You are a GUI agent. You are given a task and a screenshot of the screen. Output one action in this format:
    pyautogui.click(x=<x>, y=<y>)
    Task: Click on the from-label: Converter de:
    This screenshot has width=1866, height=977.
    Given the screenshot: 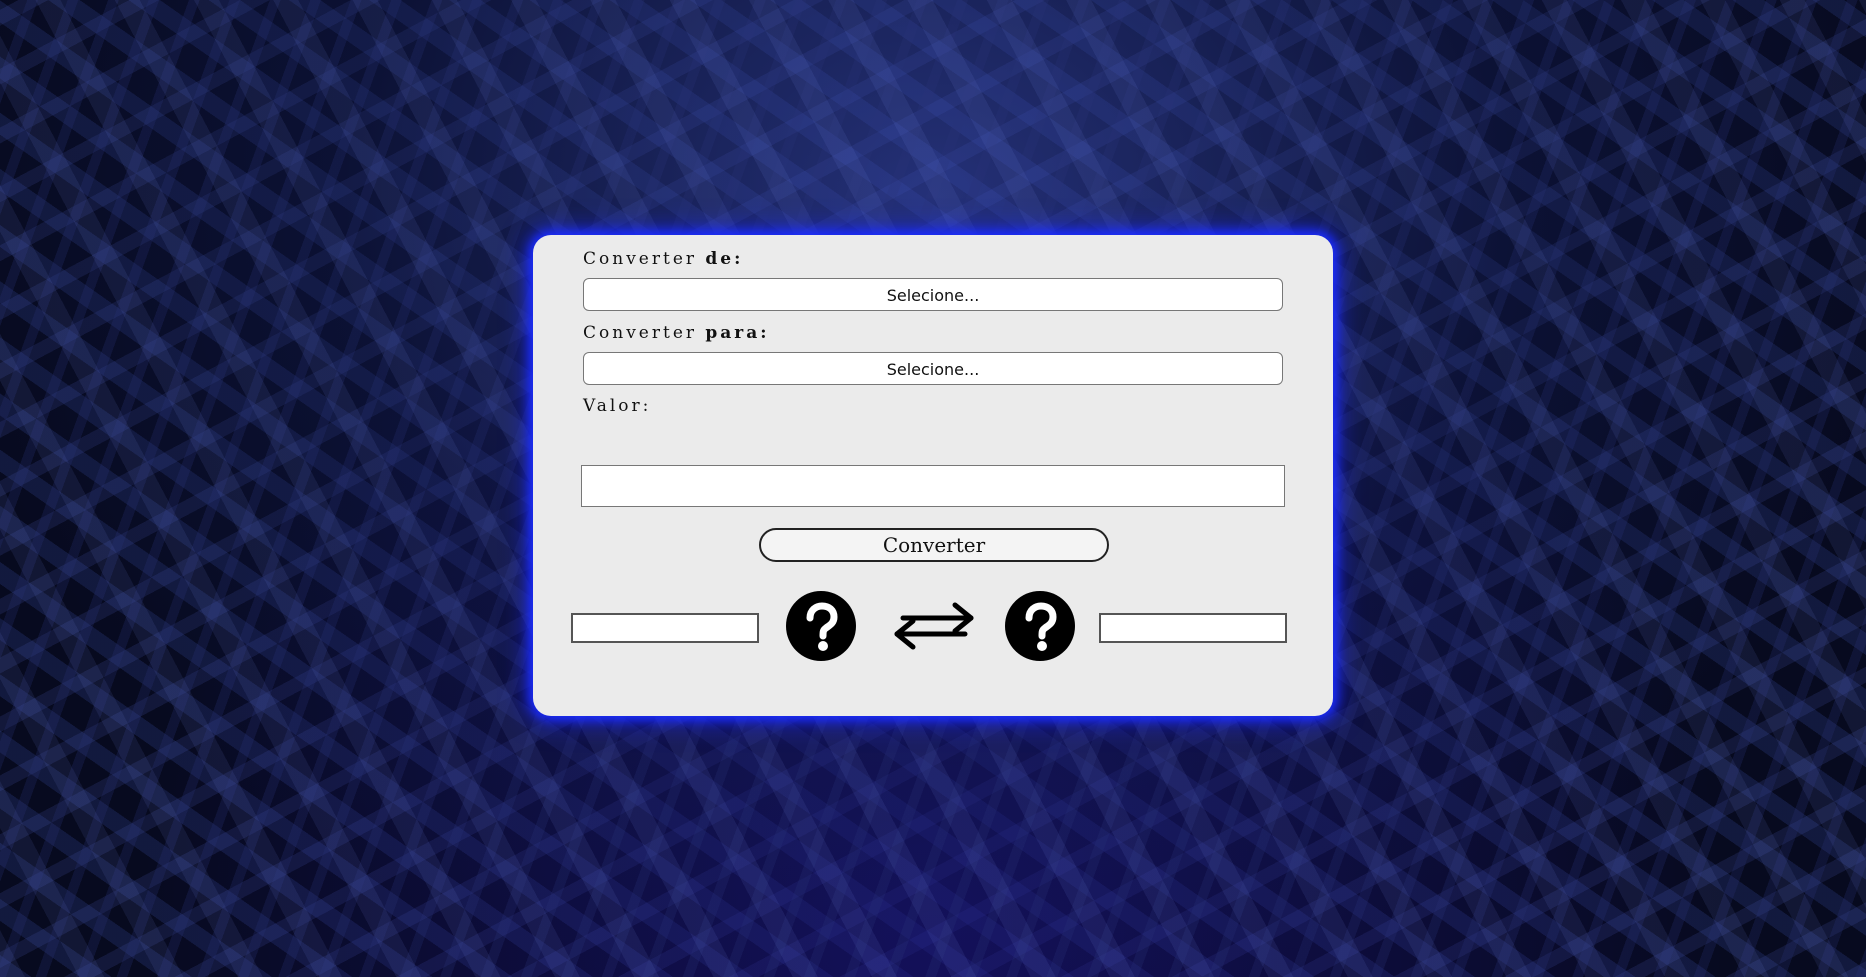 What is the action you would take?
    pyautogui.click(x=663, y=259)
    